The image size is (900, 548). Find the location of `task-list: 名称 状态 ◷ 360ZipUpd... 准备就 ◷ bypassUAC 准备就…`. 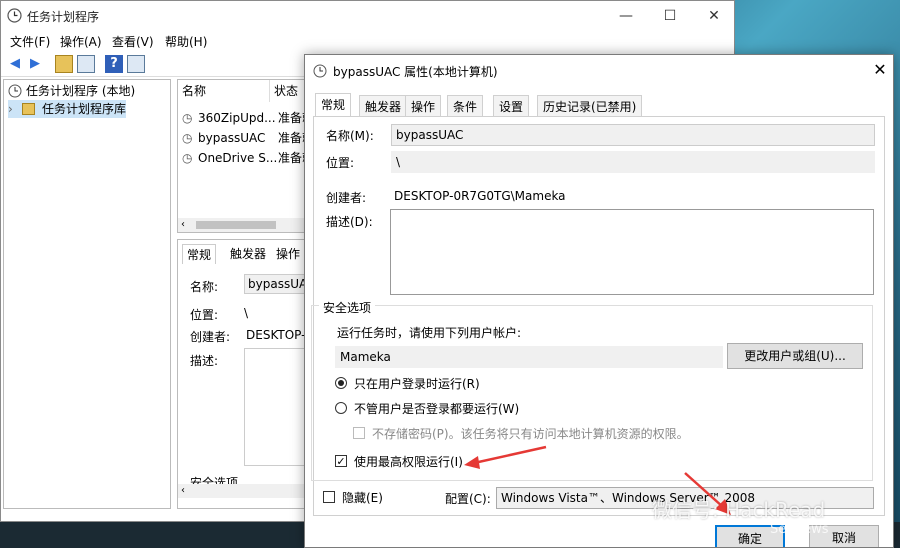

task-list: 名称 状态 ◷ 360ZipUpd... 准备就 ◷ bypassUAC 准备就… is located at coordinates (242, 156).